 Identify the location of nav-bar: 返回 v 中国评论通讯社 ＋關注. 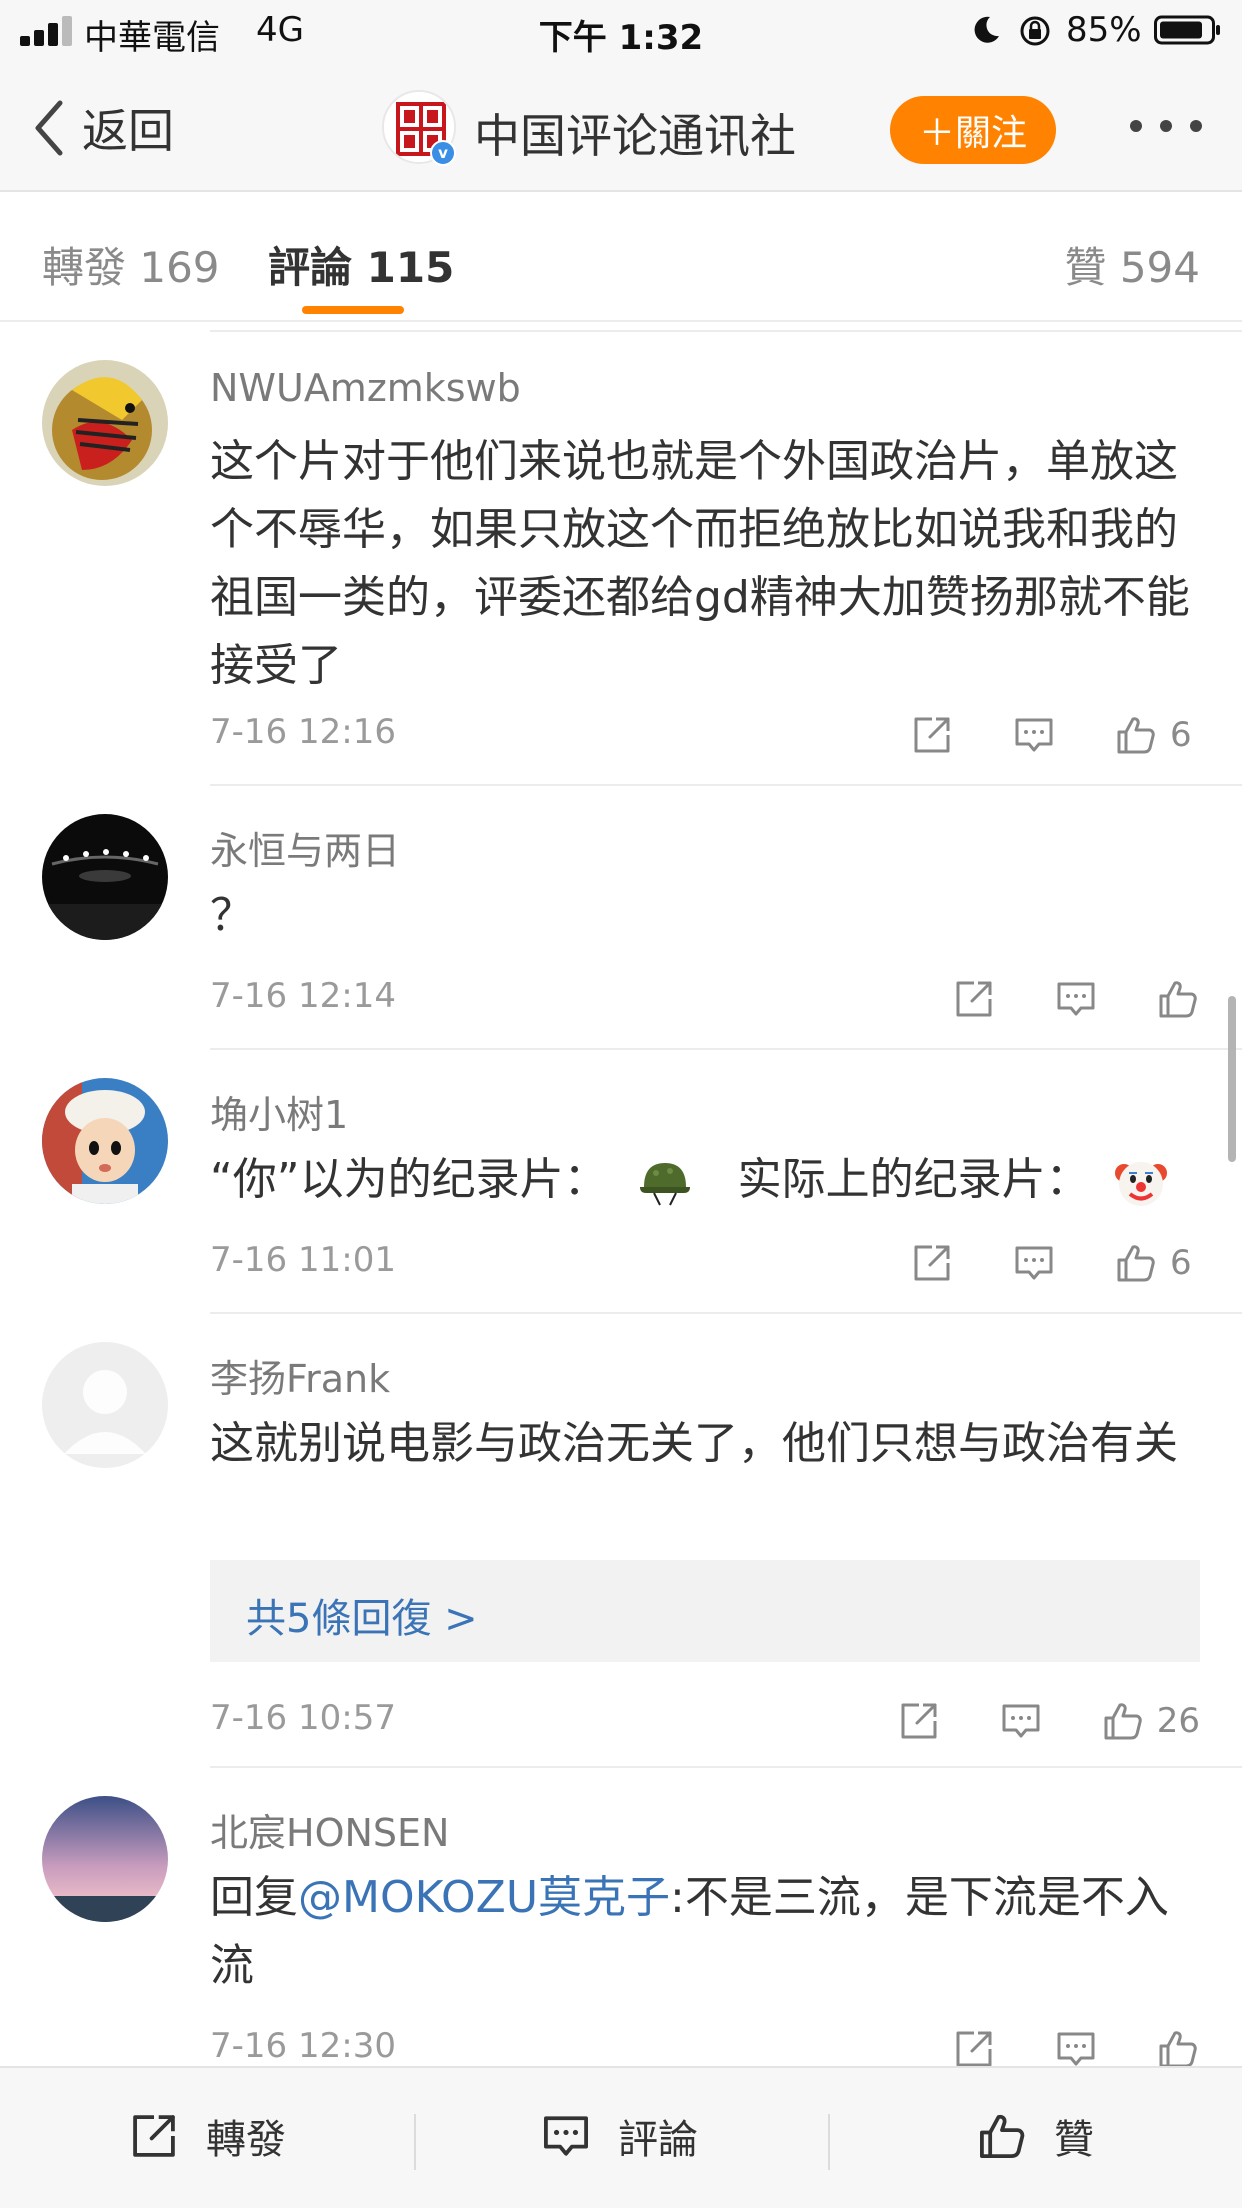
(621, 127).